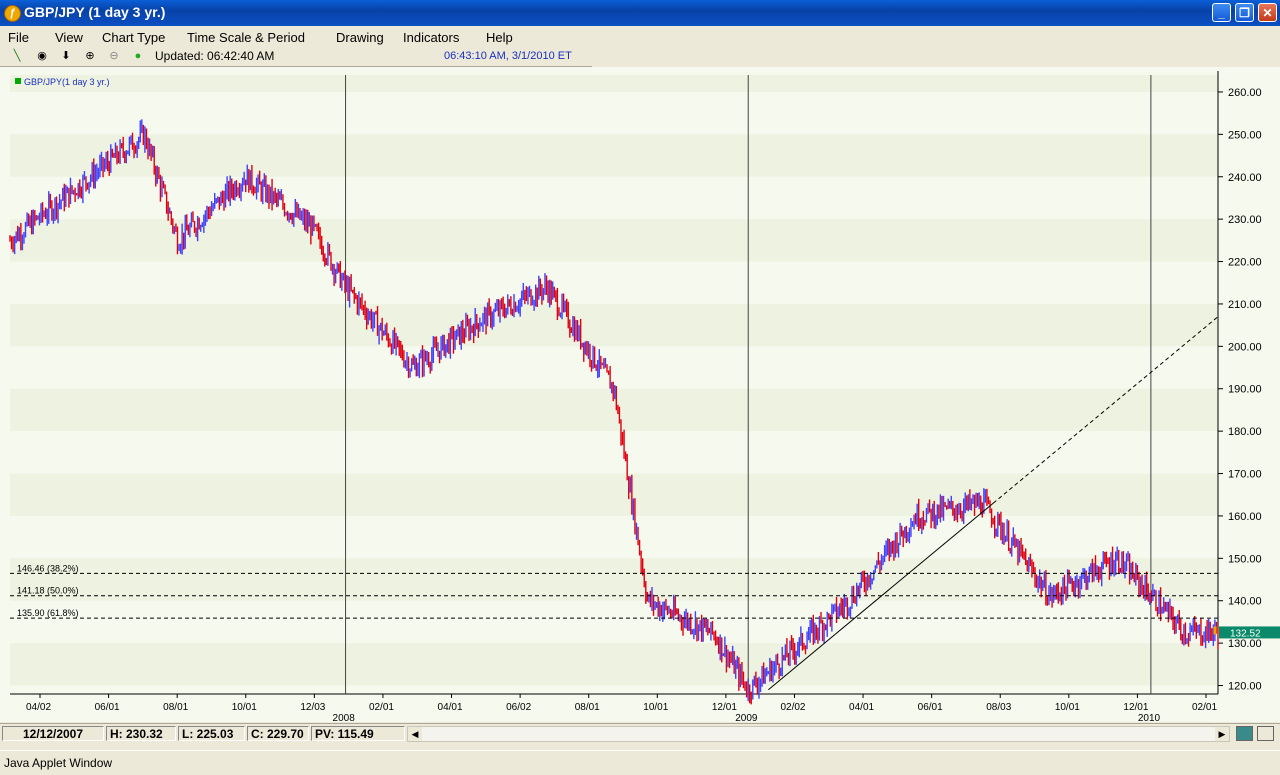 This screenshot has height=775, width=1280. What do you see at coordinates (53, 733) in the screenshot?
I see `status-date: 12/12/2007` at bounding box center [53, 733].